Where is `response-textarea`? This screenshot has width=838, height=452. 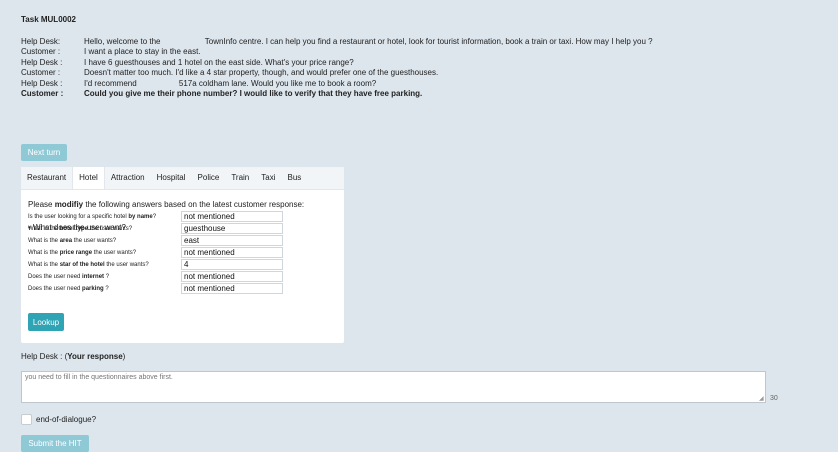 response-textarea is located at coordinates (393, 387).